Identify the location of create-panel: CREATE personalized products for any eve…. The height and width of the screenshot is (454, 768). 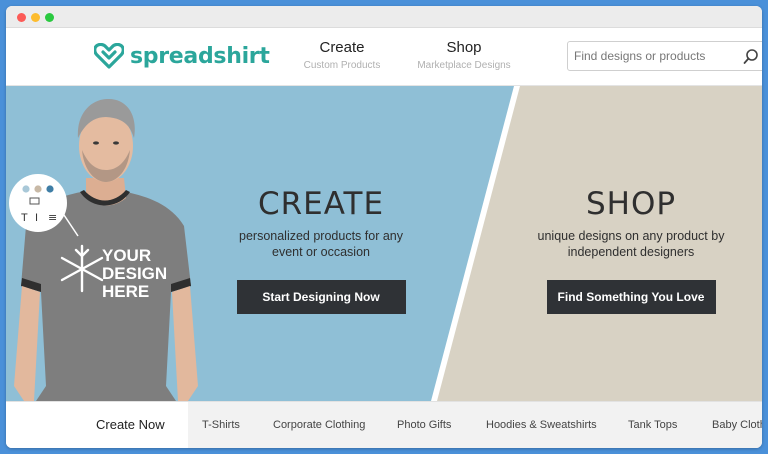
(321, 200).